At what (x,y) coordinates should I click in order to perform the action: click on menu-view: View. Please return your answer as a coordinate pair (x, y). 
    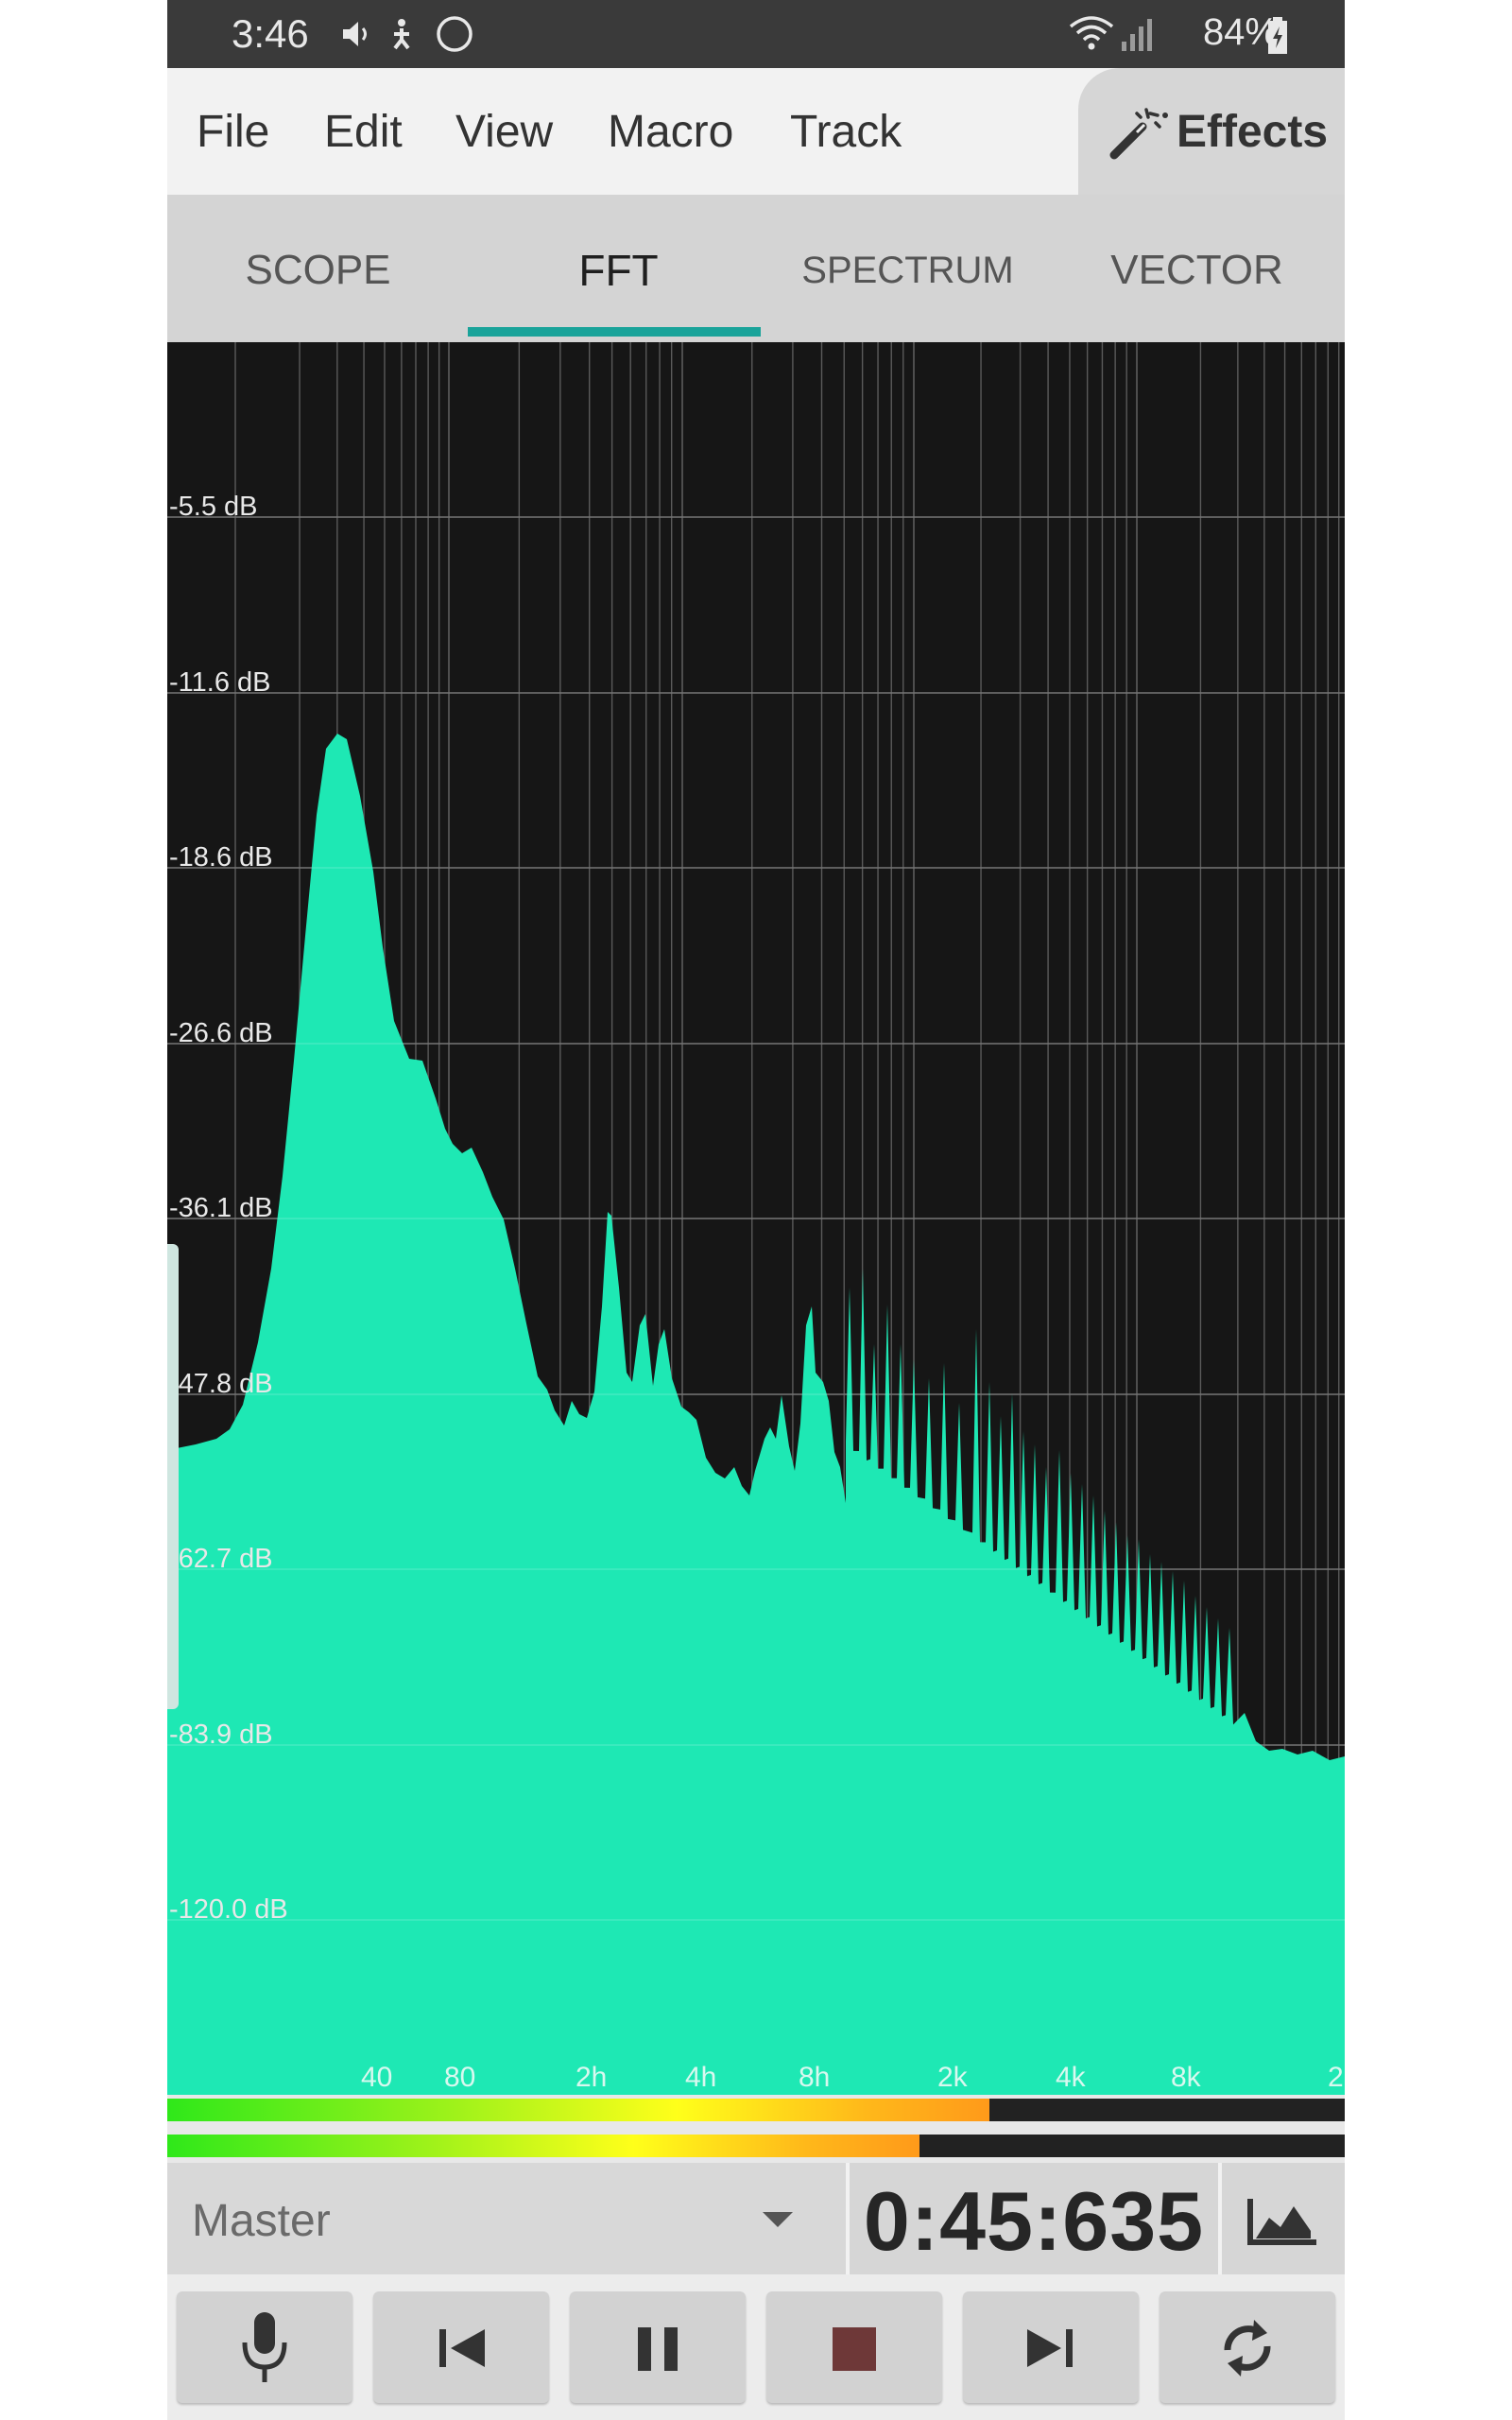
    Looking at the image, I should click on (504, 132).